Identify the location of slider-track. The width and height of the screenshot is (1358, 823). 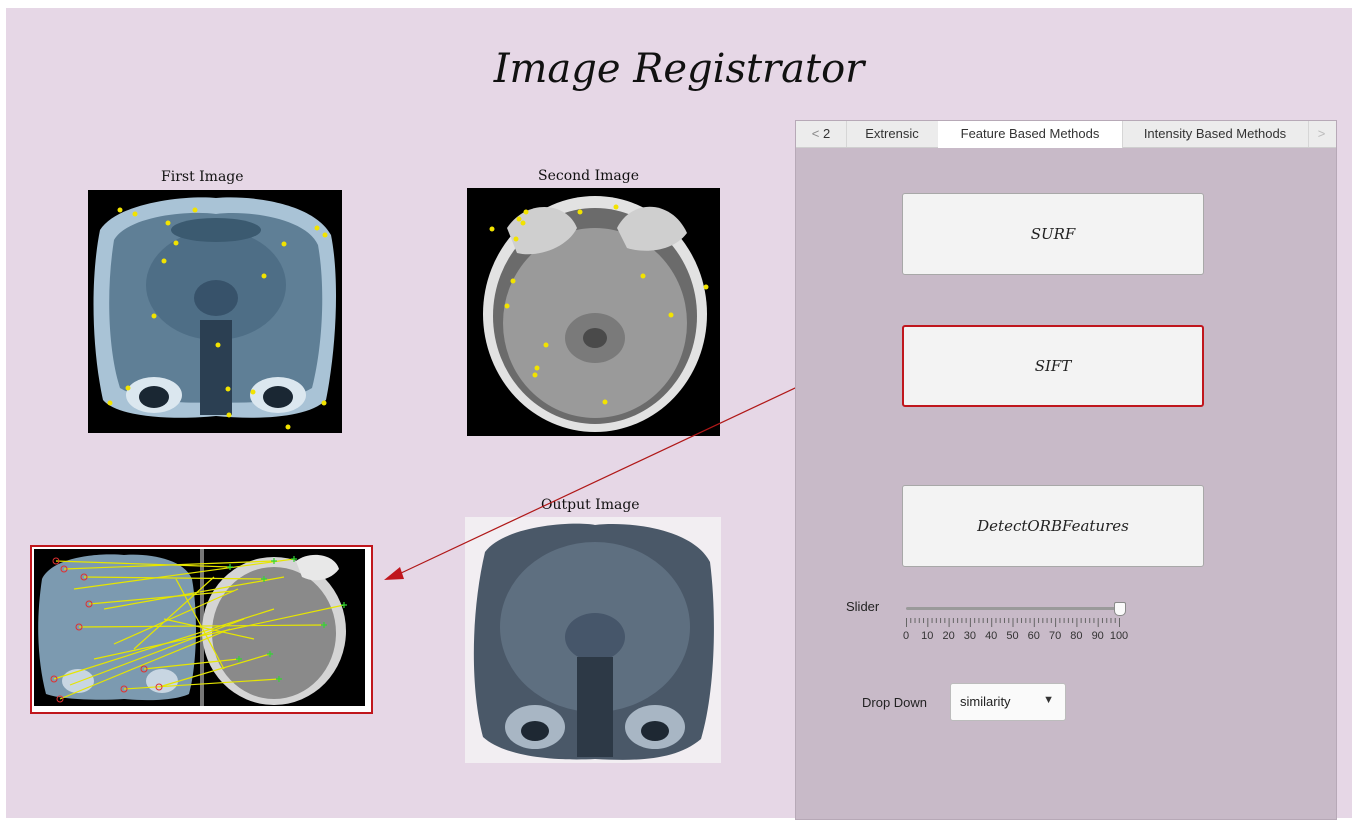
(1012, 608).